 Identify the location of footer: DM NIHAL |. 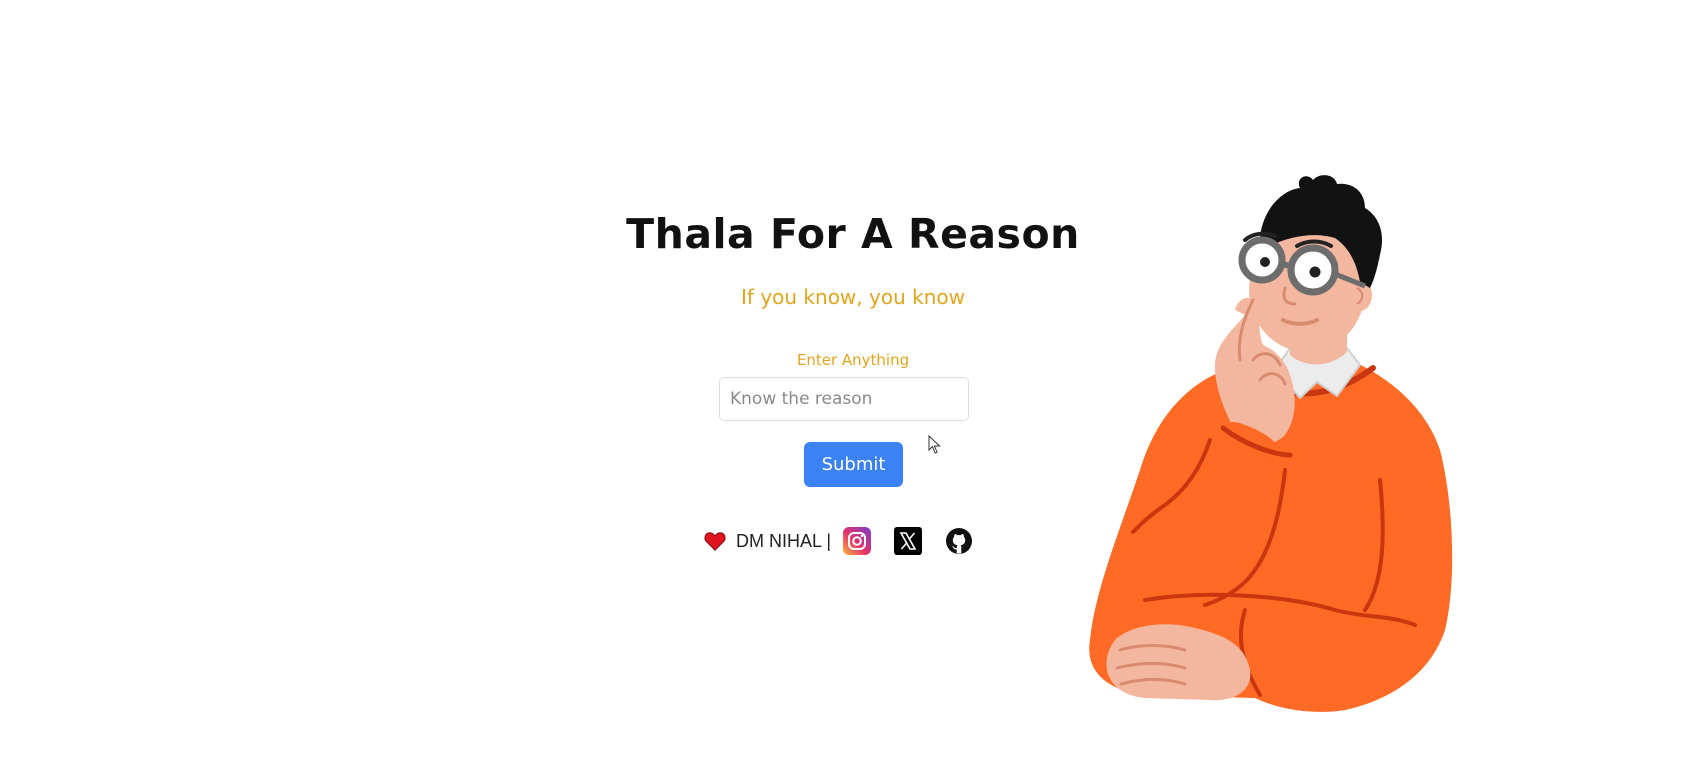
(850, 541).